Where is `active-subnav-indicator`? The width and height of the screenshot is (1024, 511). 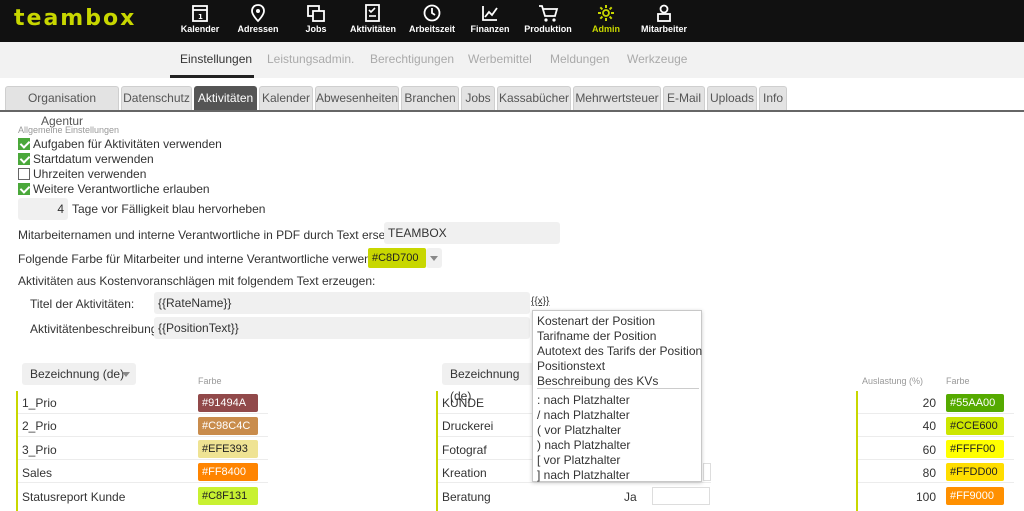 active-subnav-indicator is located at coordinates (212, 76).